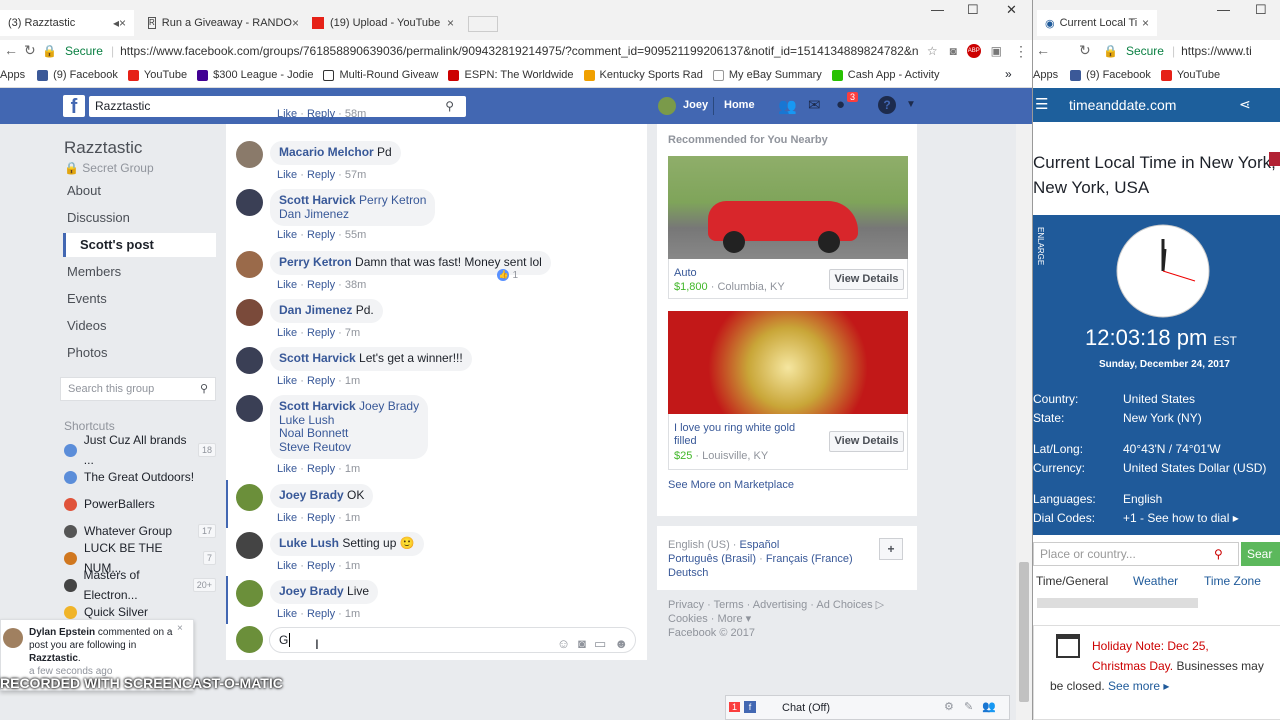 The height and width of the screenshot is (720, 1280). What do you see at coordinates (1191, 51) in the screenshot?
I see `address-bar: 🔒 Secure | https://www.ti` at bounding box center [1191, 51].